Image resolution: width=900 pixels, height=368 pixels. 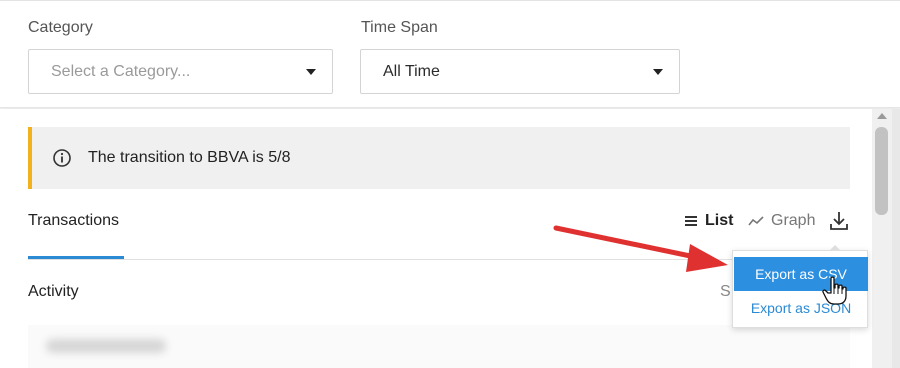 What do you see at coordinates (793, 220) in the screenshot?
I see `graph-label: Graph` at bounding box center [793, 220].